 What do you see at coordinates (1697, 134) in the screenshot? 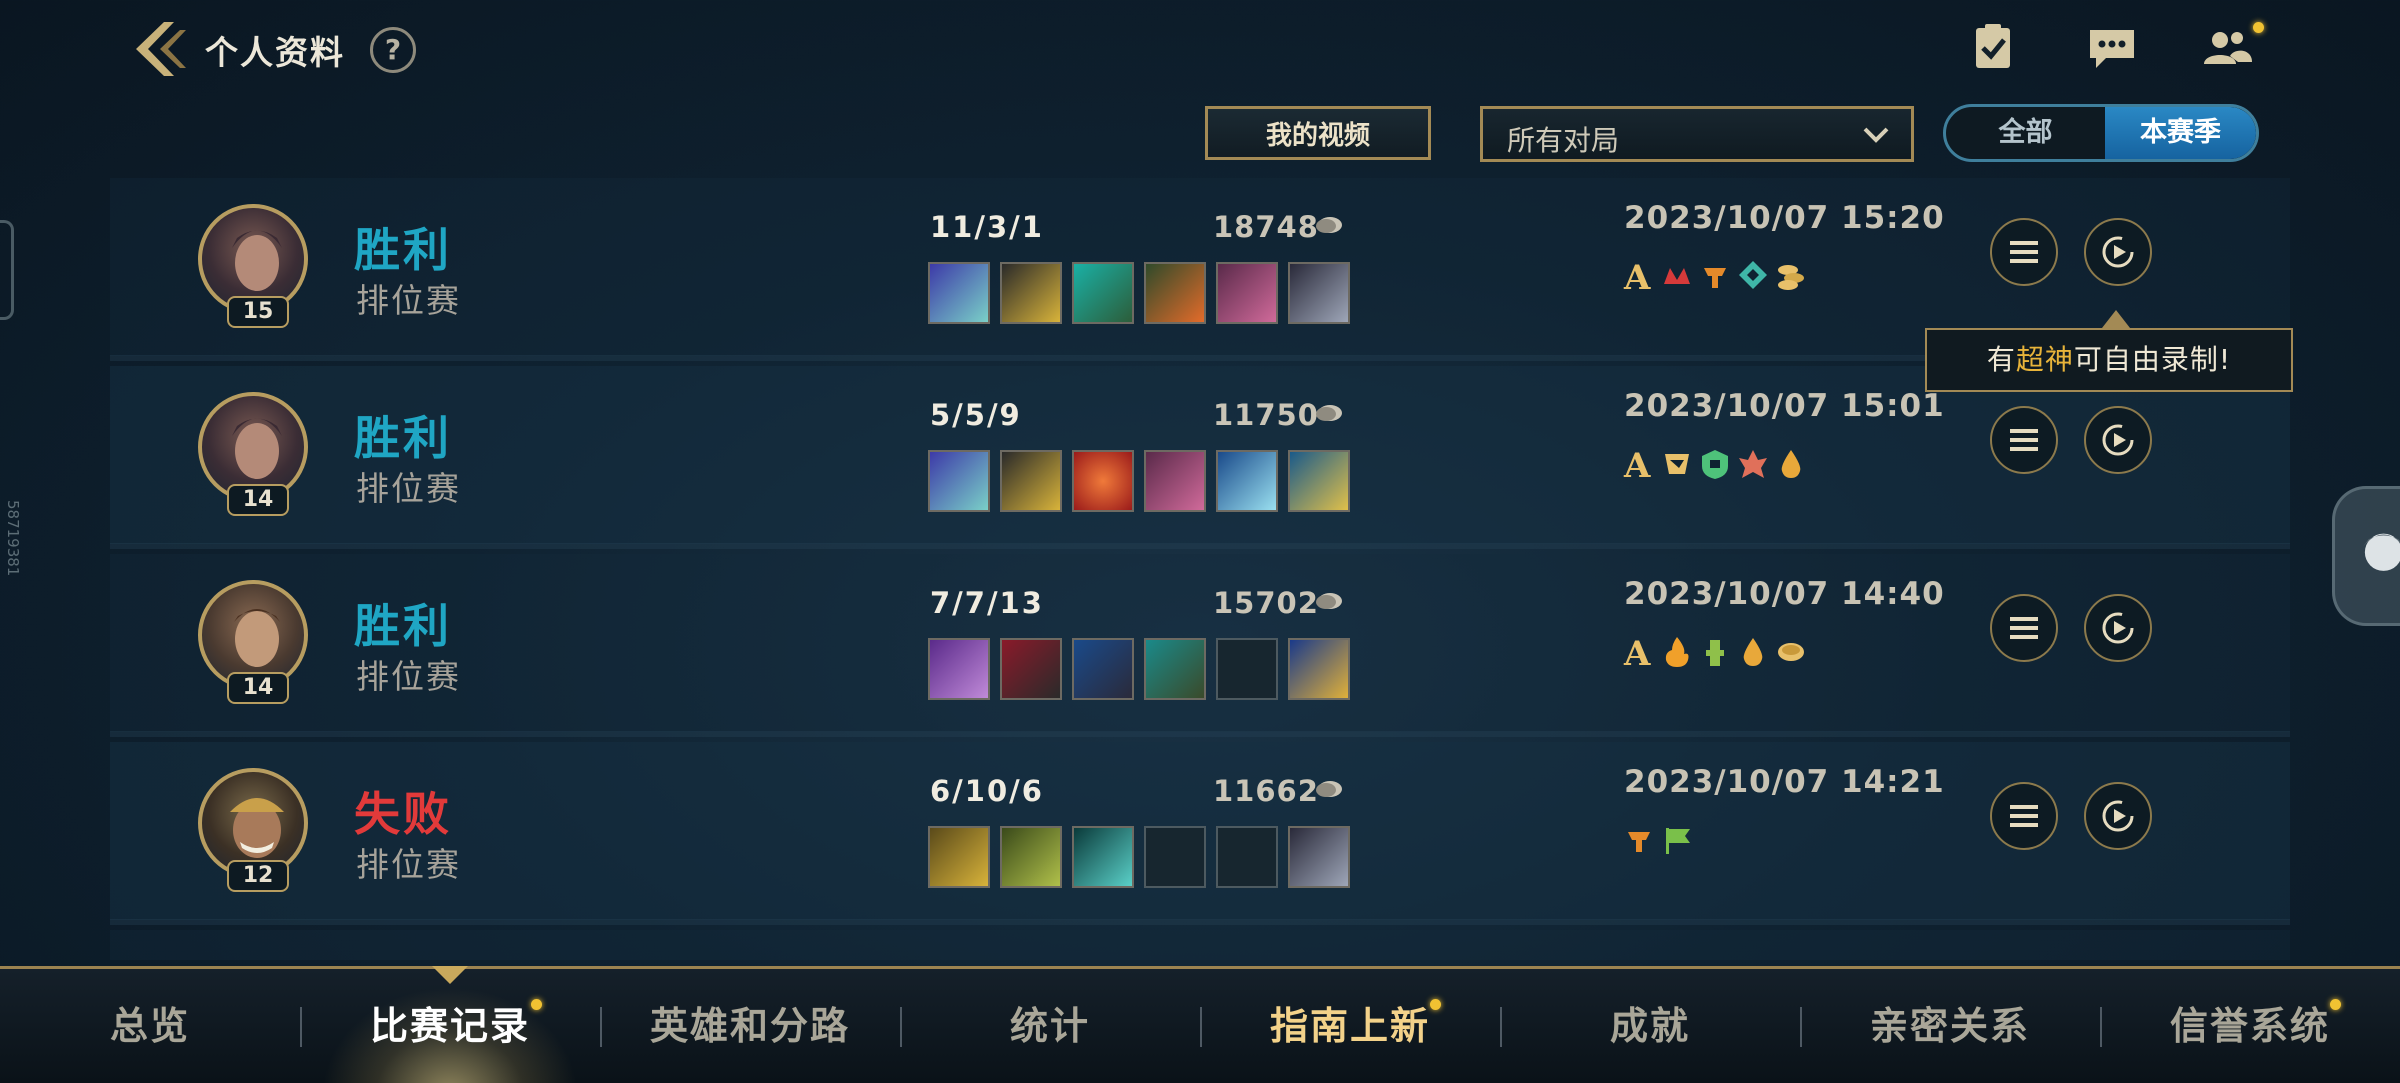
I see `match-filter-dropdown: 所有对局` at bounding box center [1697, 134].